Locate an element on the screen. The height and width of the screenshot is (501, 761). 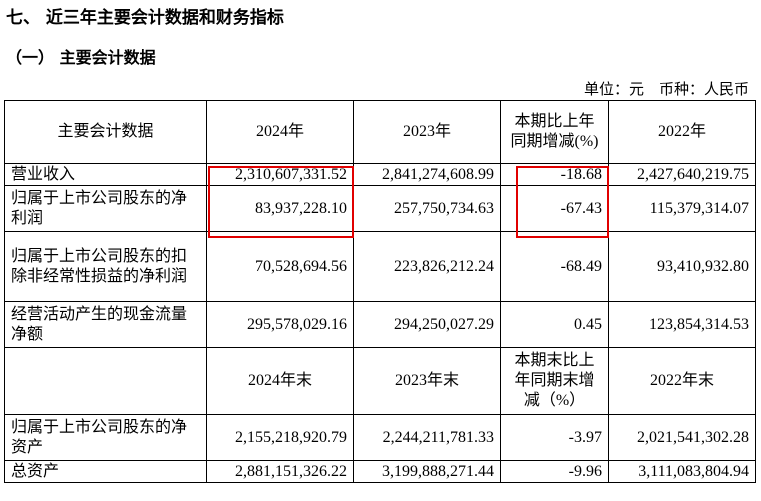
value-2022: 2,427,640,219.75 is located at coordinates (682, 174).